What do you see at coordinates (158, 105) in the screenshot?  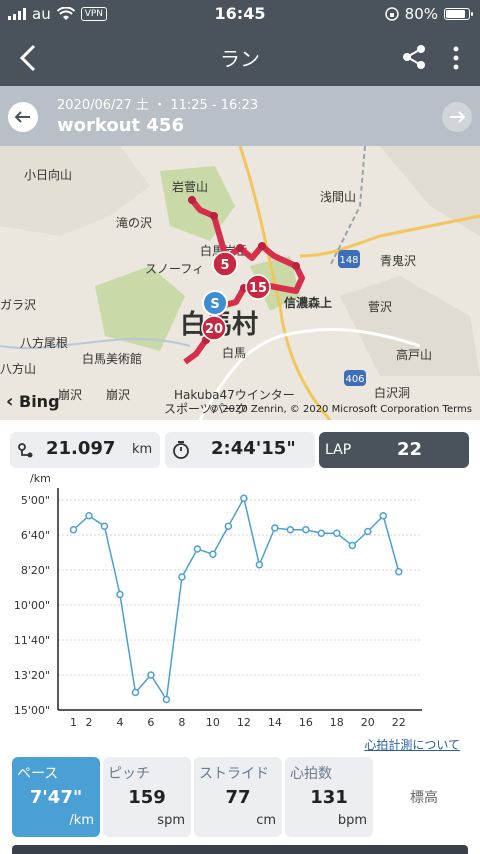 I see `workout-datetime: 2020/06/27 土 ・ 11:25 - 16:23` at bounding box center [158, 105].